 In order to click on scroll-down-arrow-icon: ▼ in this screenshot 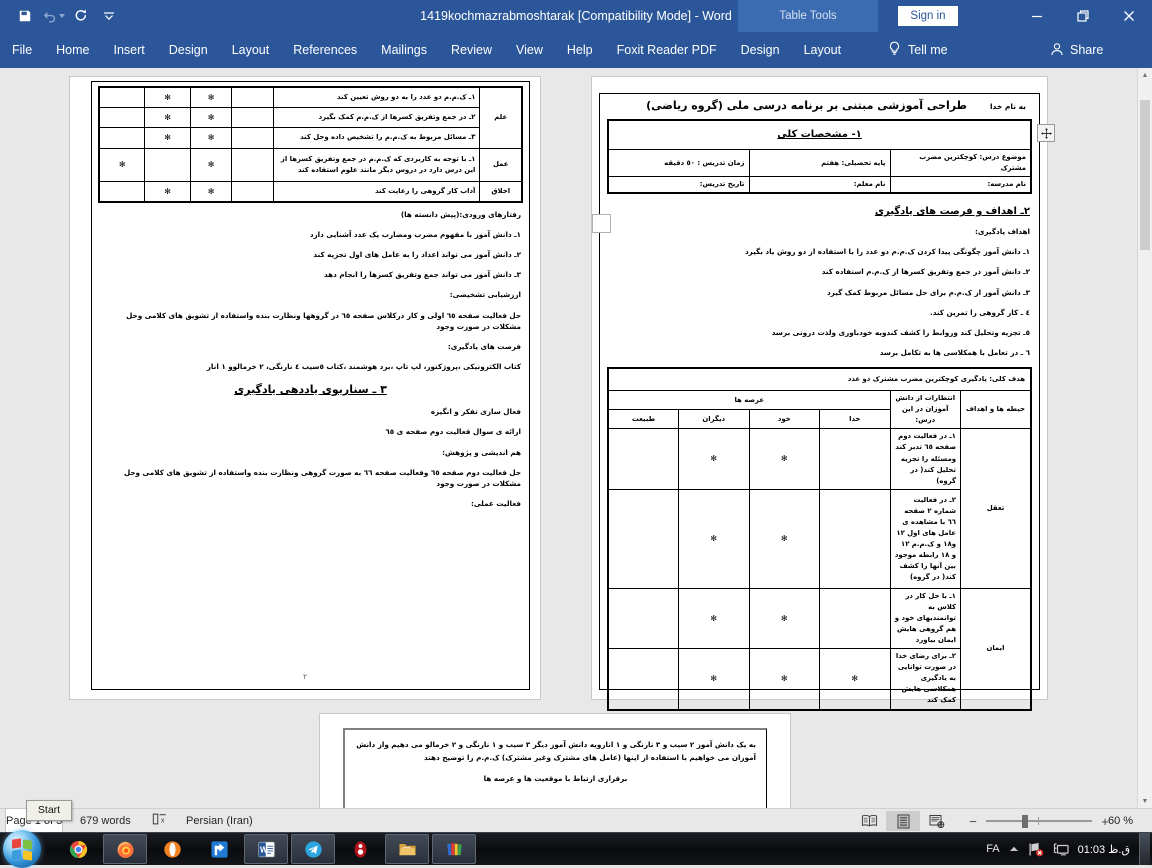, I will do `click(1145, 801)`.